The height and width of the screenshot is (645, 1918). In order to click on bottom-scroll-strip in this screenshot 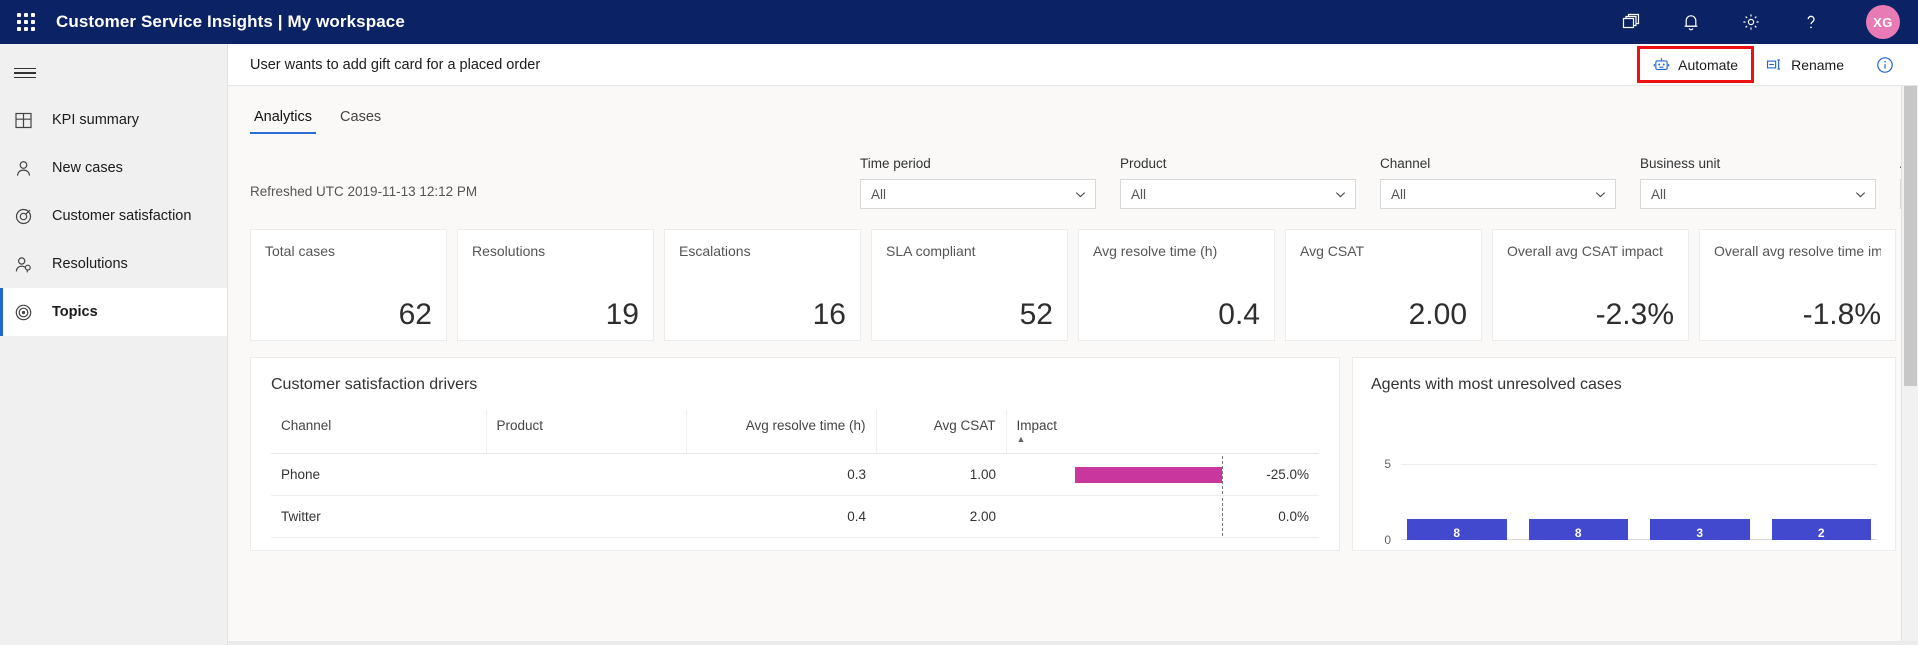, I will do `click(1073, 643)`.